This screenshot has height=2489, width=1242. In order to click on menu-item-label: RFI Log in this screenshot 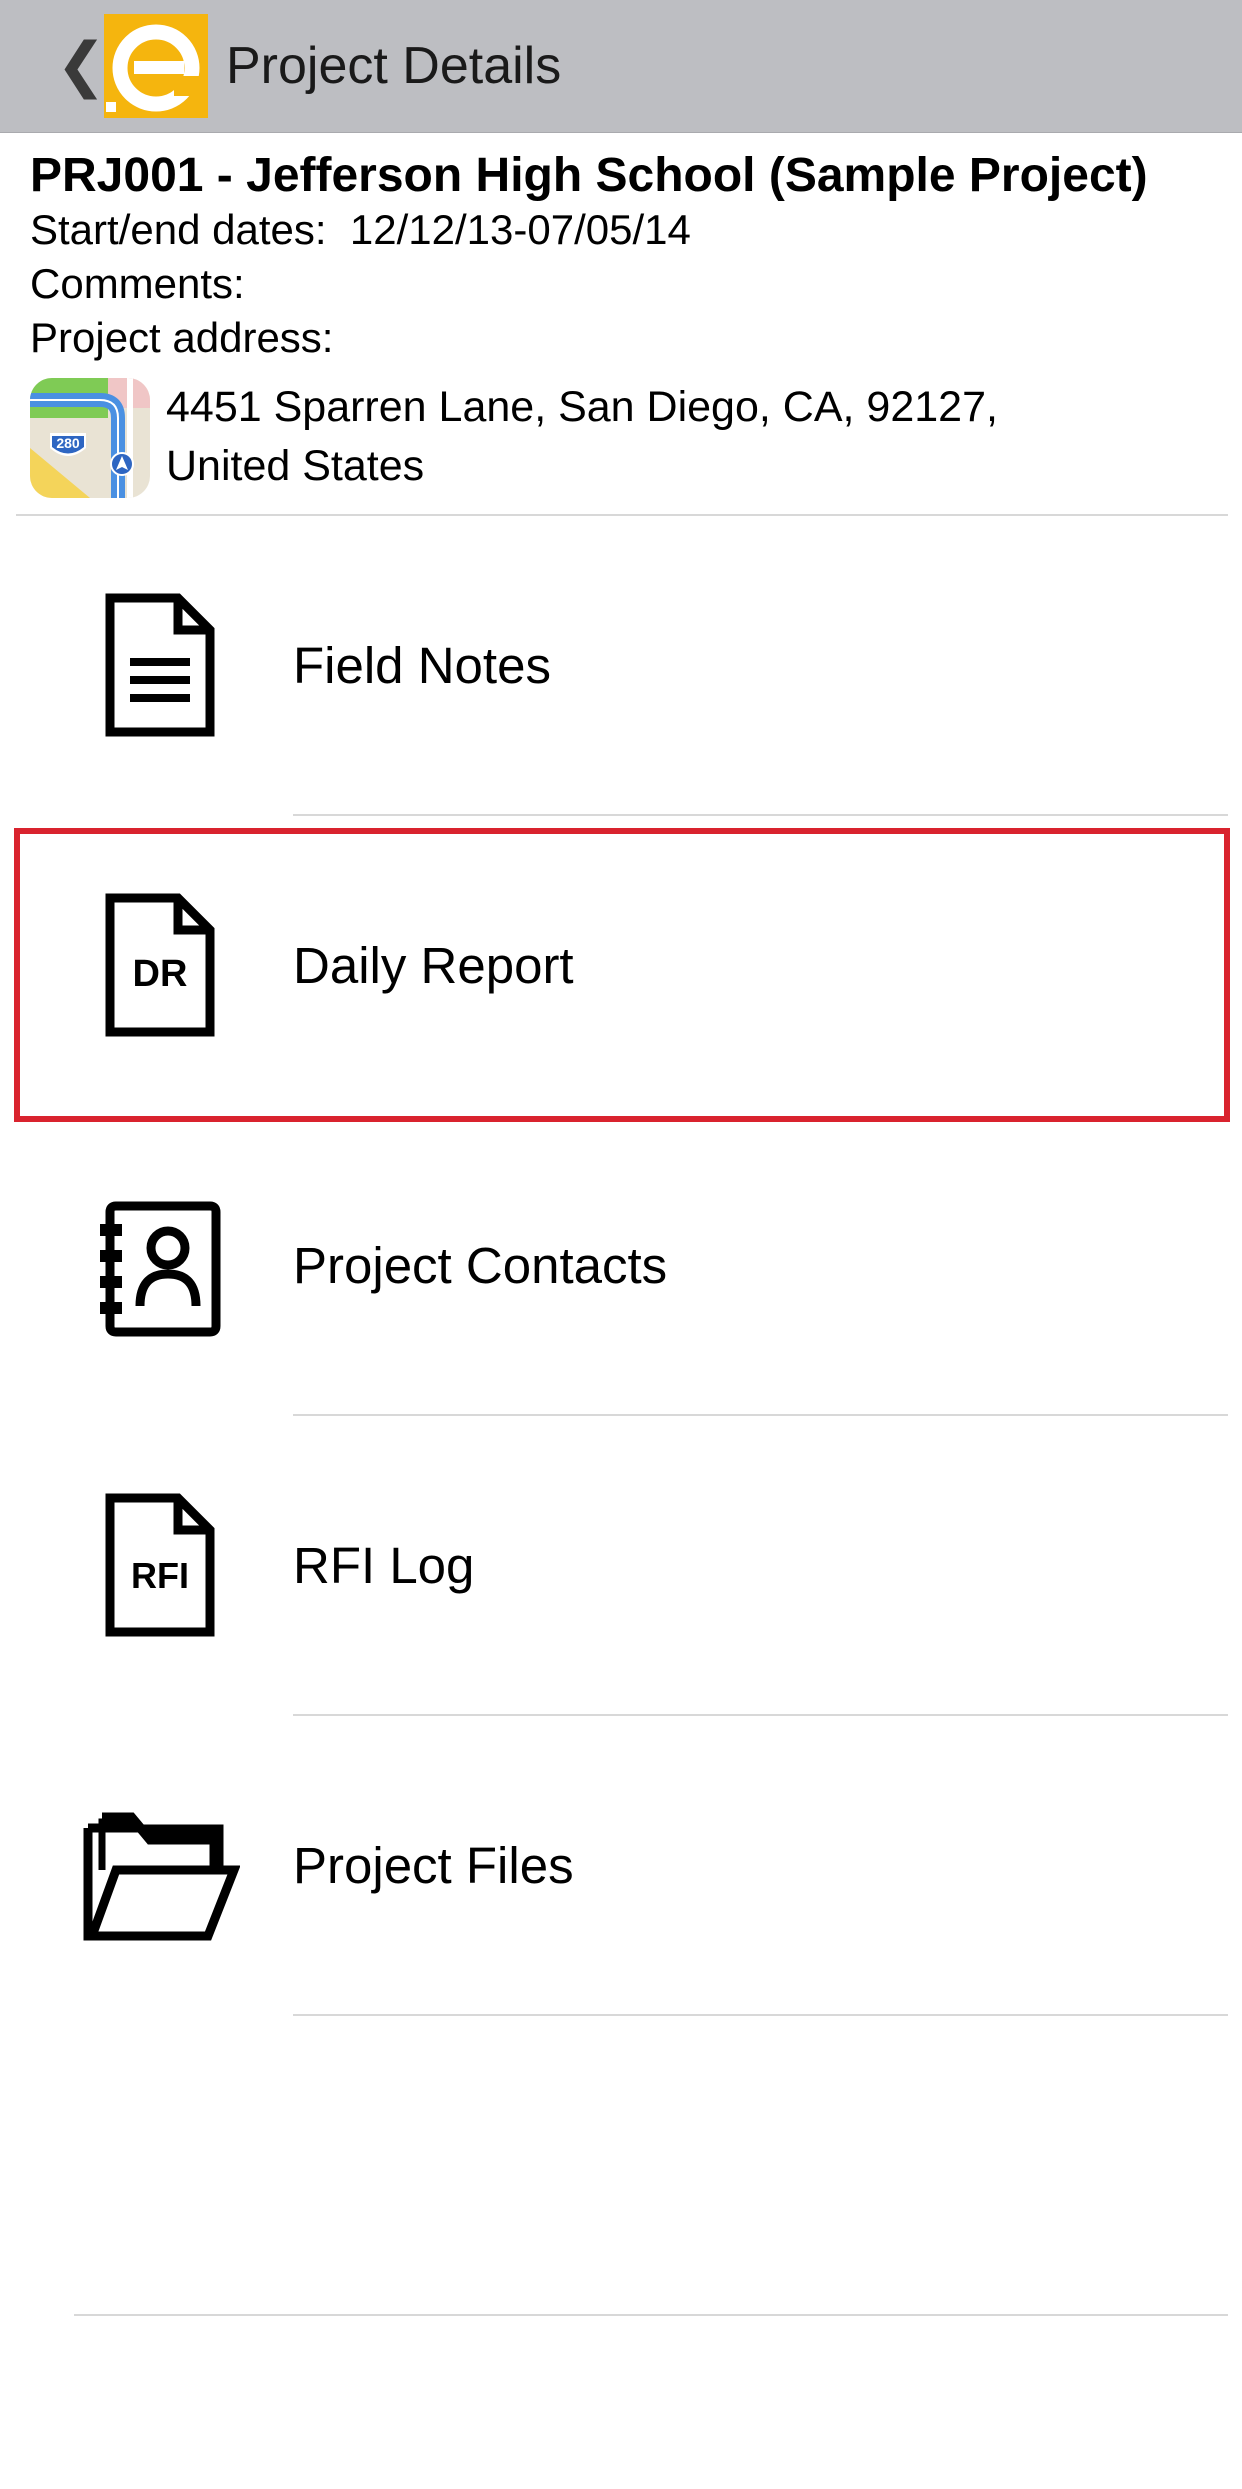, I will do `click(384, 1565)`.